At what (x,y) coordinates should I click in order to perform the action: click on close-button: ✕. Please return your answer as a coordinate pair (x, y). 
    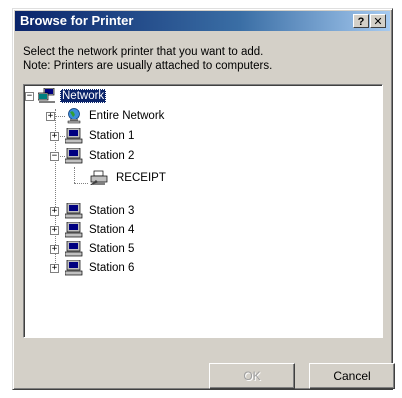
    Looking at the image, I should click on (378, 21).